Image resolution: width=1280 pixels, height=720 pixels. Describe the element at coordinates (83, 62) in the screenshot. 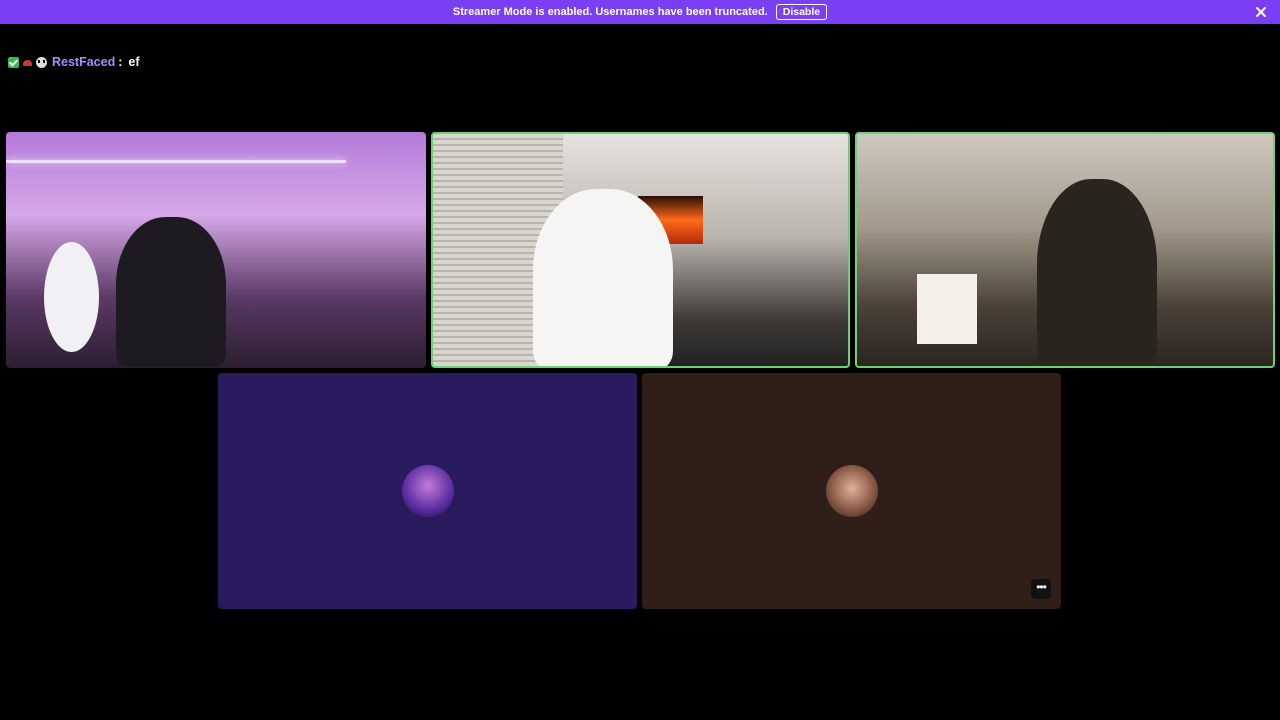

I see `chat-username: RestFaced` at that location.